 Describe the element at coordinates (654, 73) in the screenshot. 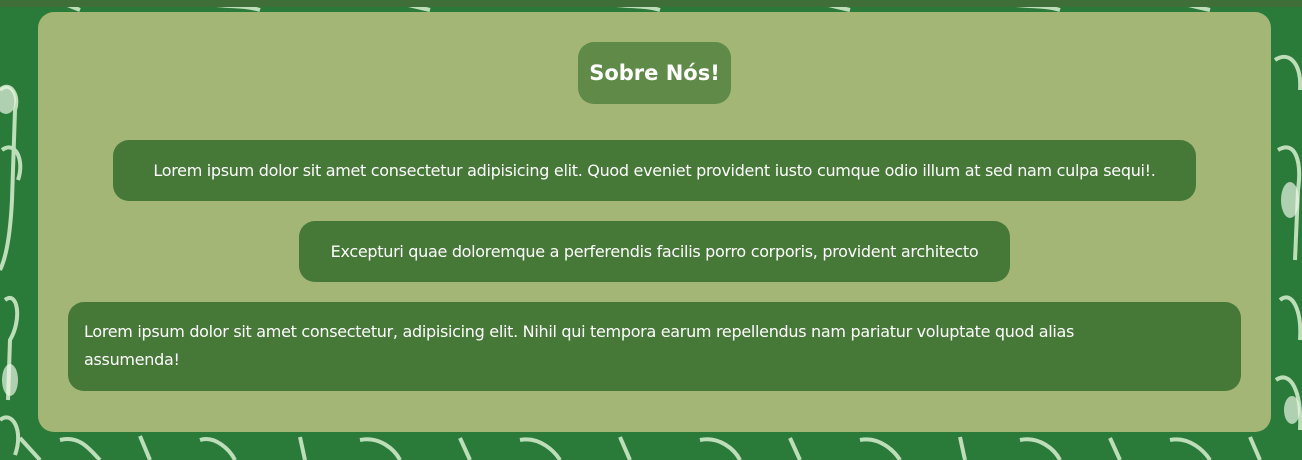

I see `section-title: Sobre Nós!` at that location.